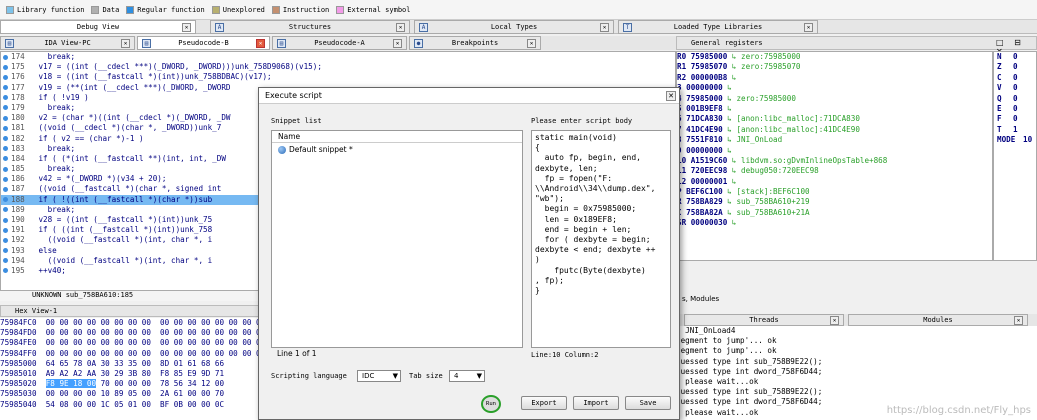 This screenshot has width=1037, height=420. What do you see at coordinates (310, 27) in the screenshot?
I see `tab-structures: A Structures ✕` at bounding box center [310, 27].